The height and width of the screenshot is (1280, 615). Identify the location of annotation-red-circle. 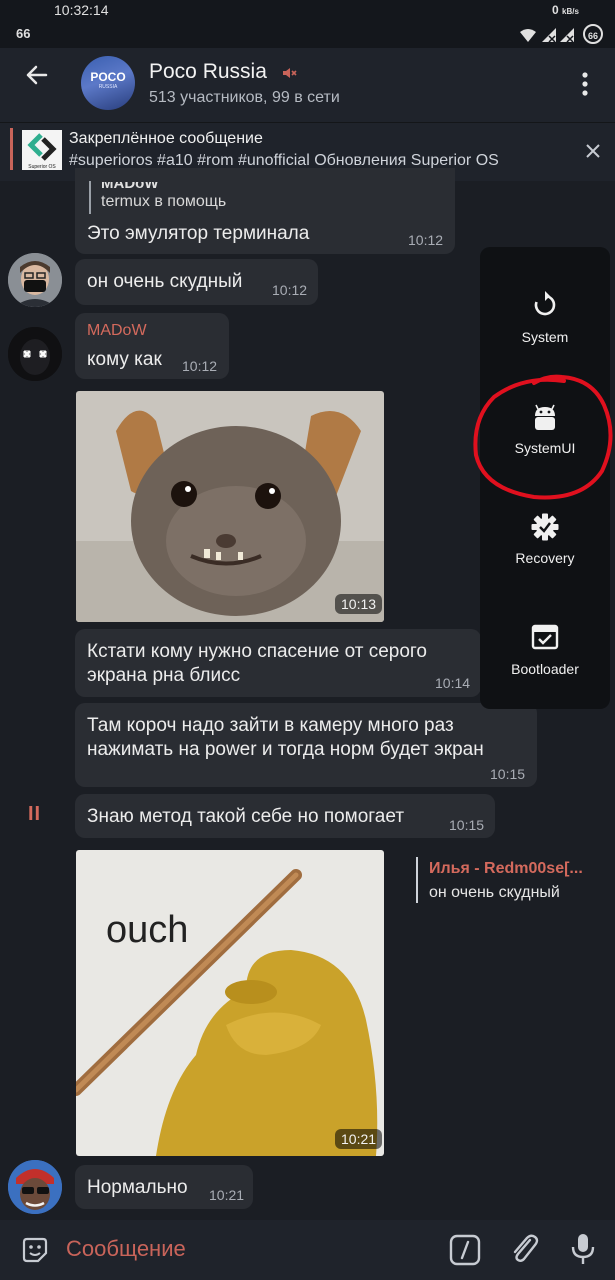
(543, 437).